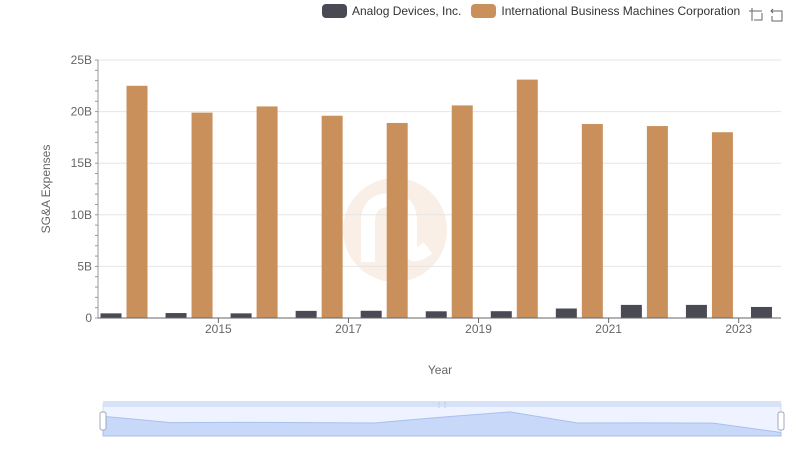  Describe the element at coordinates (88, 318) in the screenshot. I see `y-tick-label: 0` at that location.